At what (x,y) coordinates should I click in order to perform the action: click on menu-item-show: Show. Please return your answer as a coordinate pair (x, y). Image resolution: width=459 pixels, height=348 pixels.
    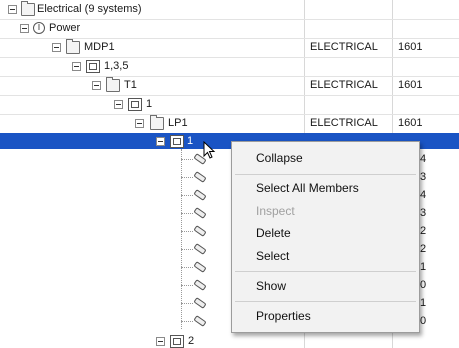
    Looking at the image, I should click on (271, 286).